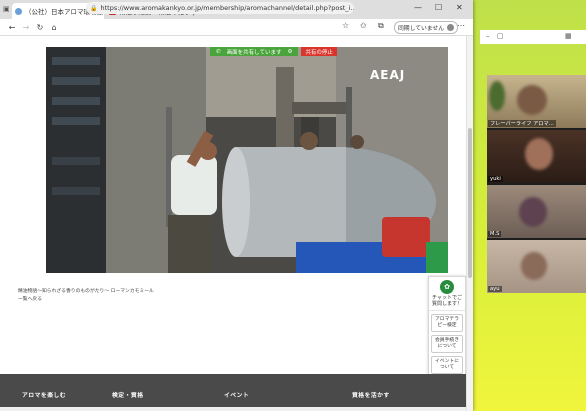  What do you see at coordinates (447, 323) in the screenshot?
I see `widget-item: アロマテラピー検定` at bounding box center [447, 323].